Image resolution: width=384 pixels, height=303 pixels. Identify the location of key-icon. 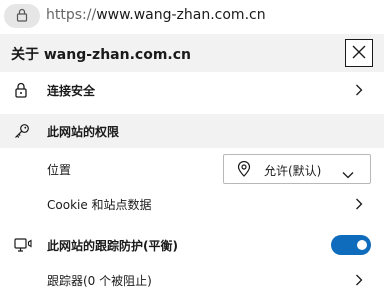
(22, 131).